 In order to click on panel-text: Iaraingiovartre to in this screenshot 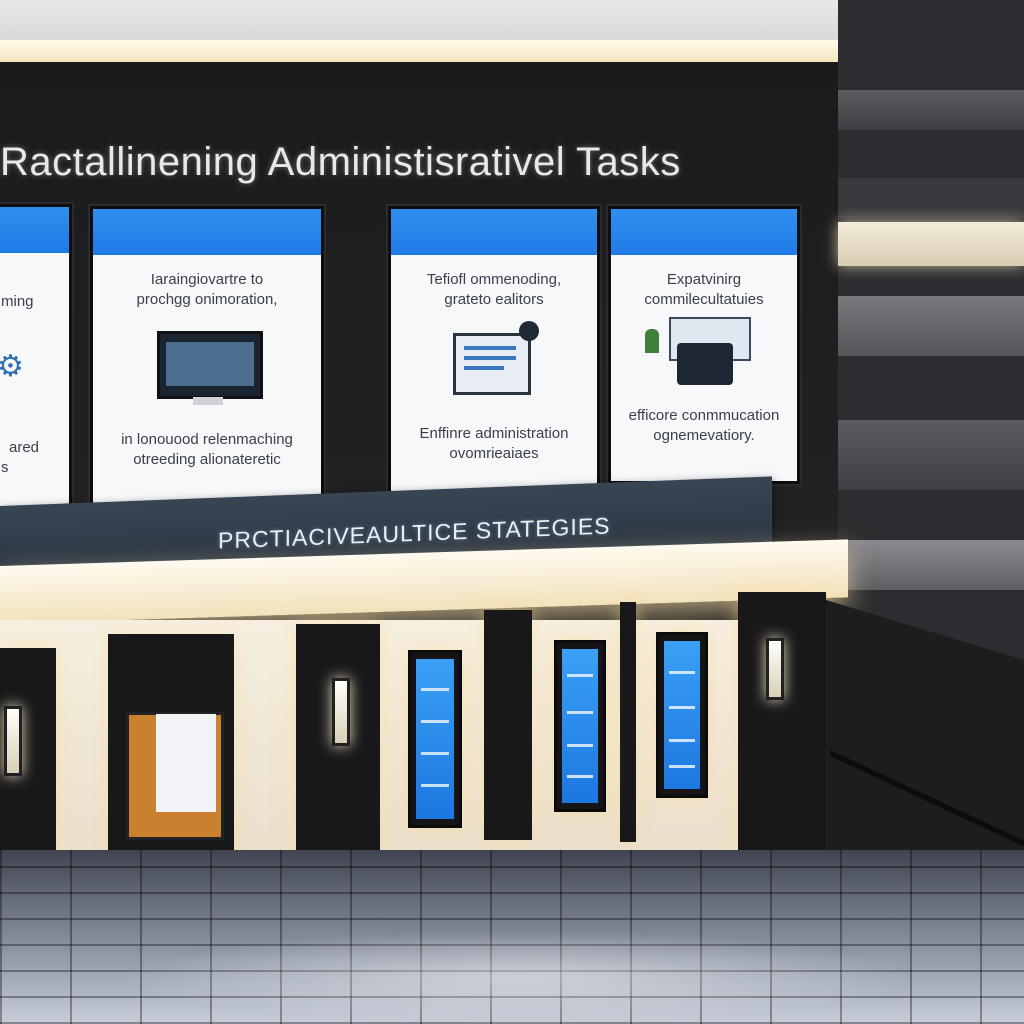, I will do `click(207, 279)`.